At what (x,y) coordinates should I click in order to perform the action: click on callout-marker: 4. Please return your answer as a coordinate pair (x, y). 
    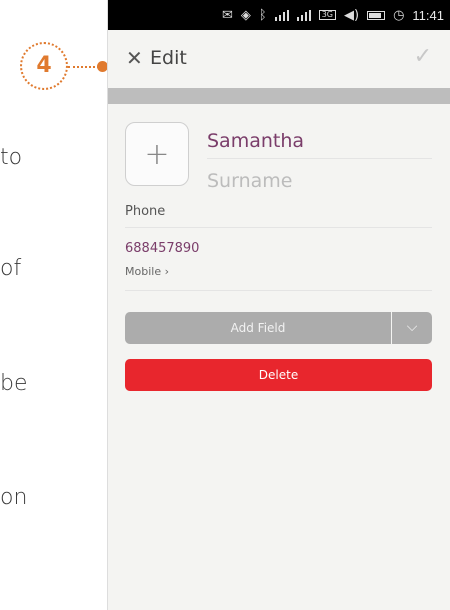
    Looking at the image, I should click on (44, 66).